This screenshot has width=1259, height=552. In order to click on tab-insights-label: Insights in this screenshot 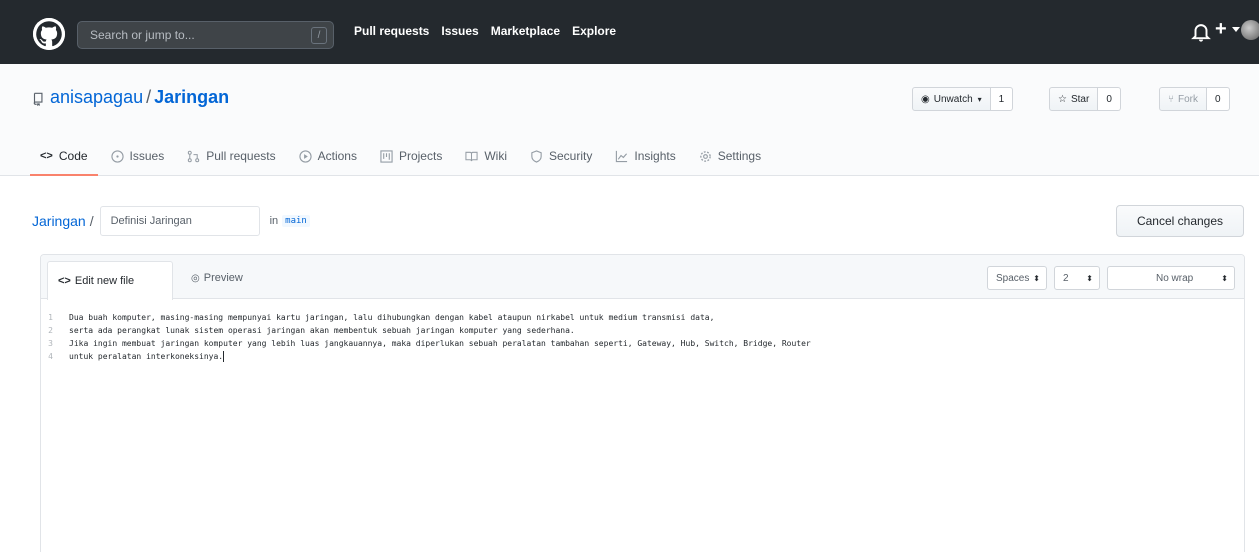, I will do `click(655, 156)`.